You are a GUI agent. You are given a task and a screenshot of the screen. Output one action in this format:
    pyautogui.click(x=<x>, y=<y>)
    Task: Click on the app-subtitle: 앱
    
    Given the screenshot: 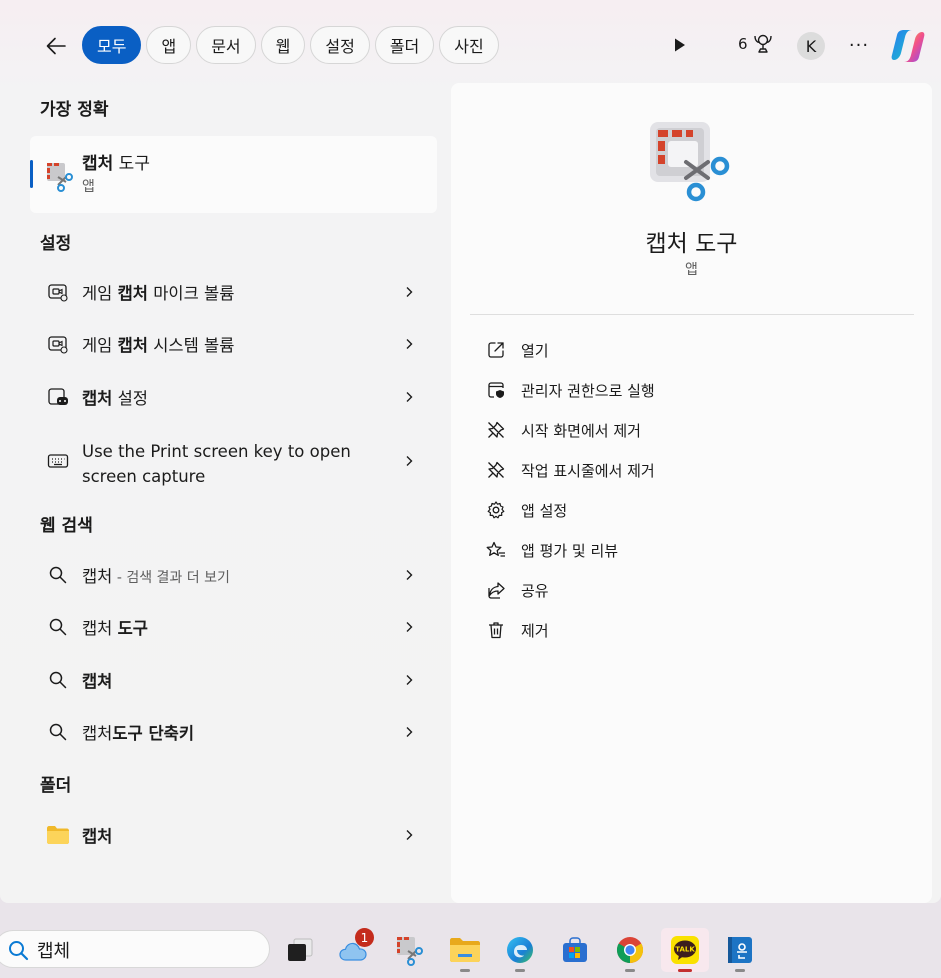 What is the action you would take?
    pyautogui.click(x=691, y=270)
    